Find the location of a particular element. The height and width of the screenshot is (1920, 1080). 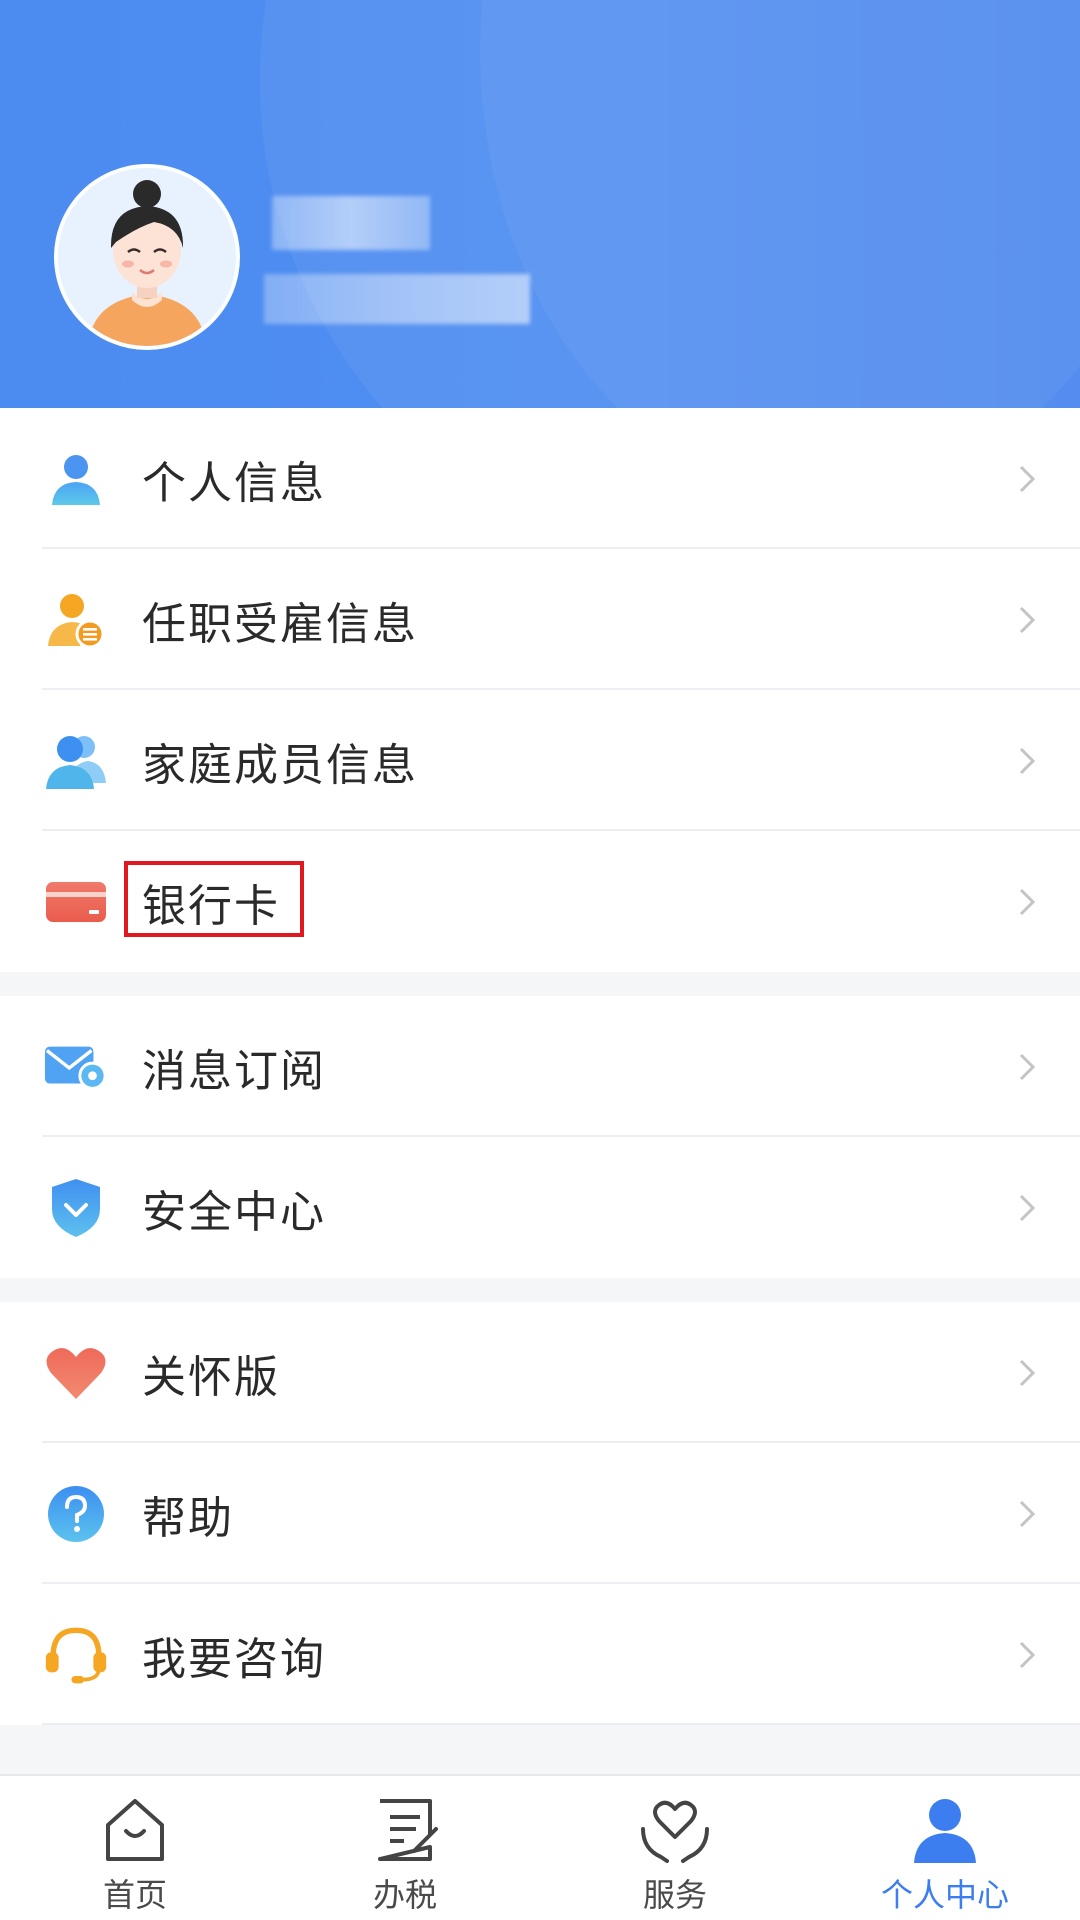

menu-item-label: 消息订阅 is located at coordinates (234, 1071).